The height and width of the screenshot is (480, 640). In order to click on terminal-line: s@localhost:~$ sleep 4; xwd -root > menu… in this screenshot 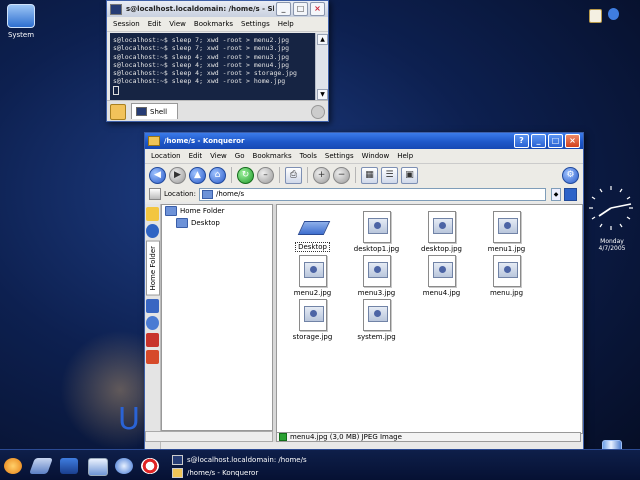, I will do `click(201, 64)`.